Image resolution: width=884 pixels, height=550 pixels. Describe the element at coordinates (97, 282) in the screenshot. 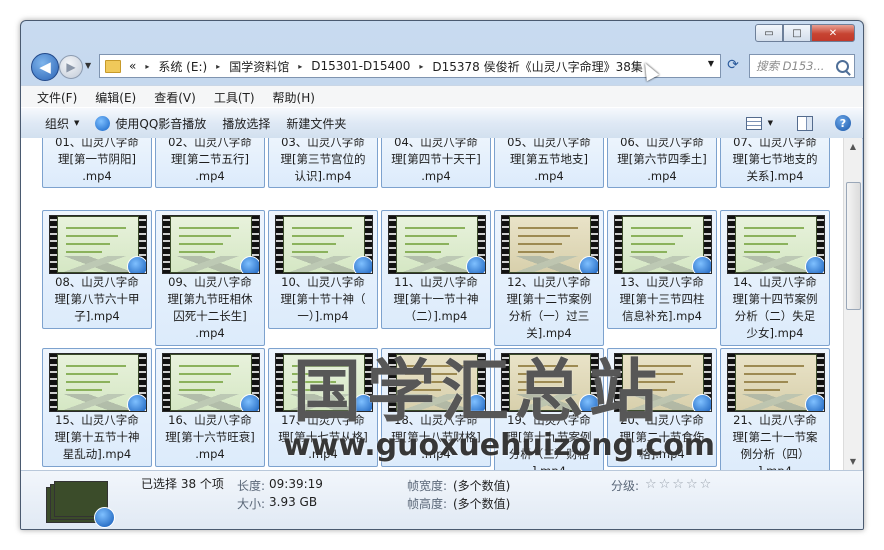

I see `file-name-line: 08、山灵八字命` at that location.